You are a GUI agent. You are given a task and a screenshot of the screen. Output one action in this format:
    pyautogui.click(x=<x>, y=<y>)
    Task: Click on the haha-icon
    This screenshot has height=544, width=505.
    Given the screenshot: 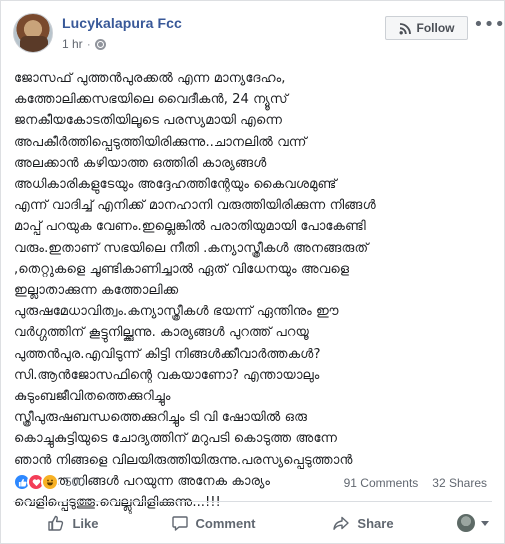 What is the action you would take?
    pyautogui.click(x=50, y=482)
    